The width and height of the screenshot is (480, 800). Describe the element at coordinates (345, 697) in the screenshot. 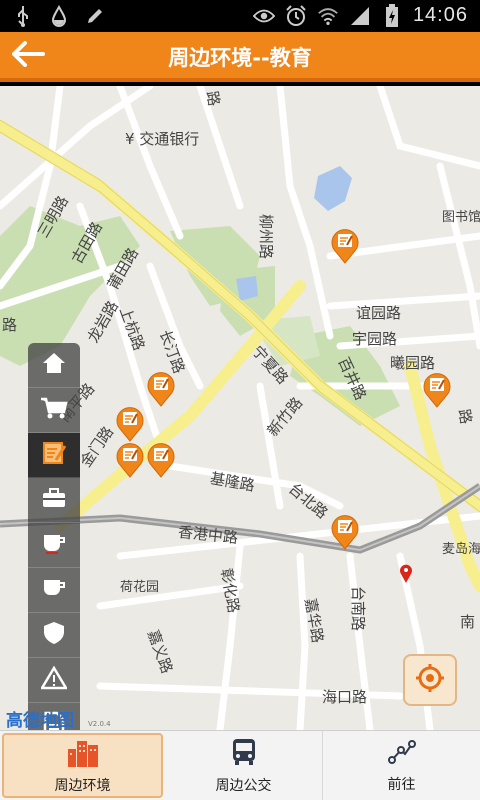

I see `map-label-haikou-rd: 海口路` at that location.